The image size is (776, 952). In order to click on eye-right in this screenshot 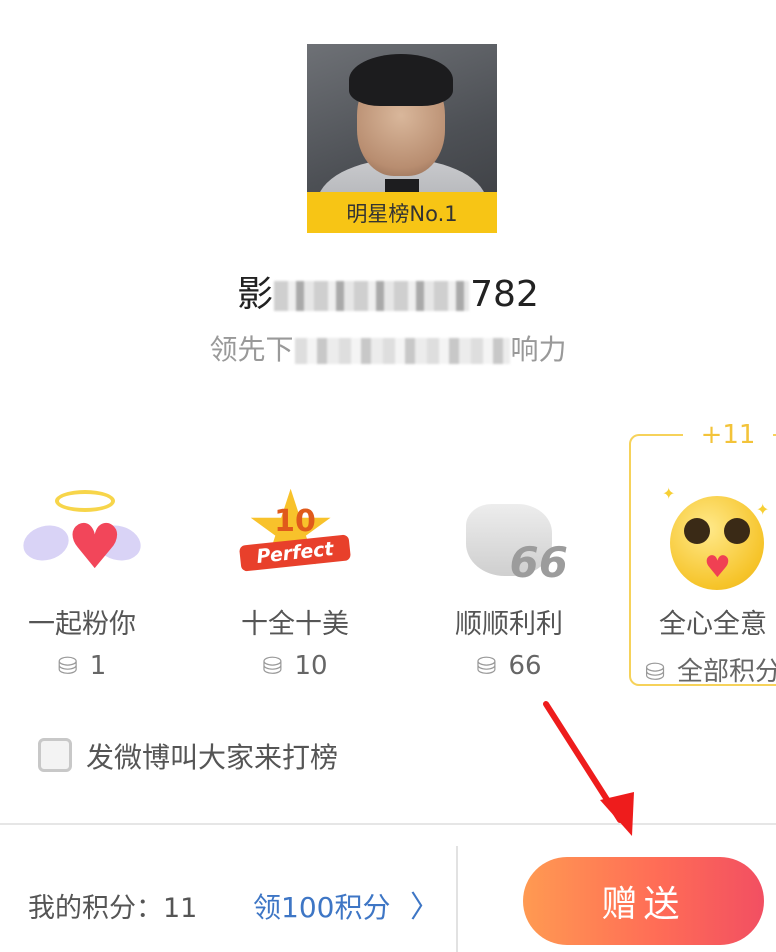, I will do `click(737, 531)`.